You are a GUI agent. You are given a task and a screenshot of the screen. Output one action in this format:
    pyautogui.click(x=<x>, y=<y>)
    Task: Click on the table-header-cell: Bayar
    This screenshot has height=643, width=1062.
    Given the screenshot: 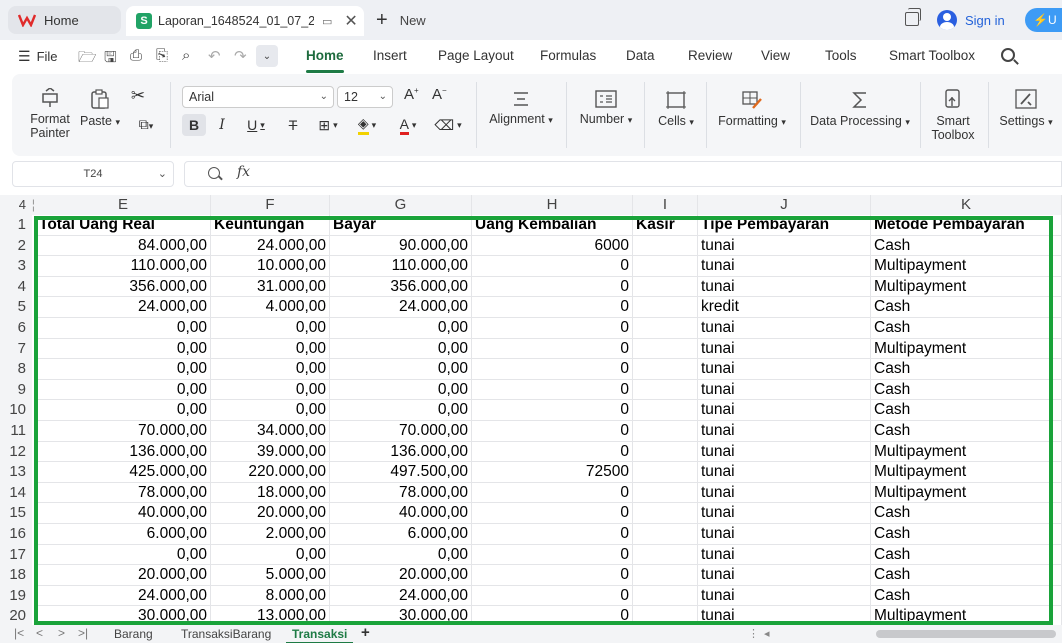 What is the action you would take?
    pyautogui.click(x=401, y=225)
    